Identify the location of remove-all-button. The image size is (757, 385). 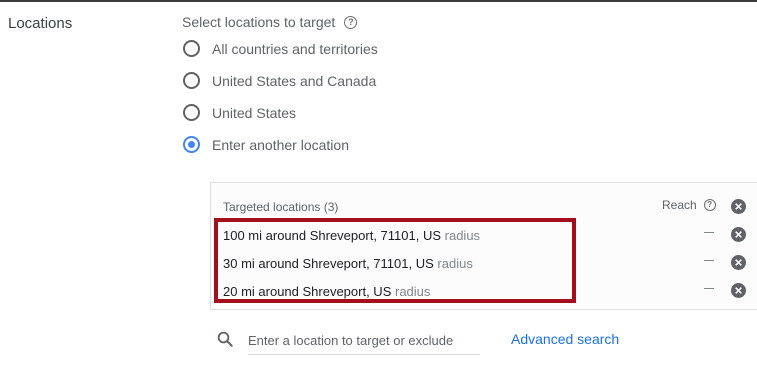
(738, 206).